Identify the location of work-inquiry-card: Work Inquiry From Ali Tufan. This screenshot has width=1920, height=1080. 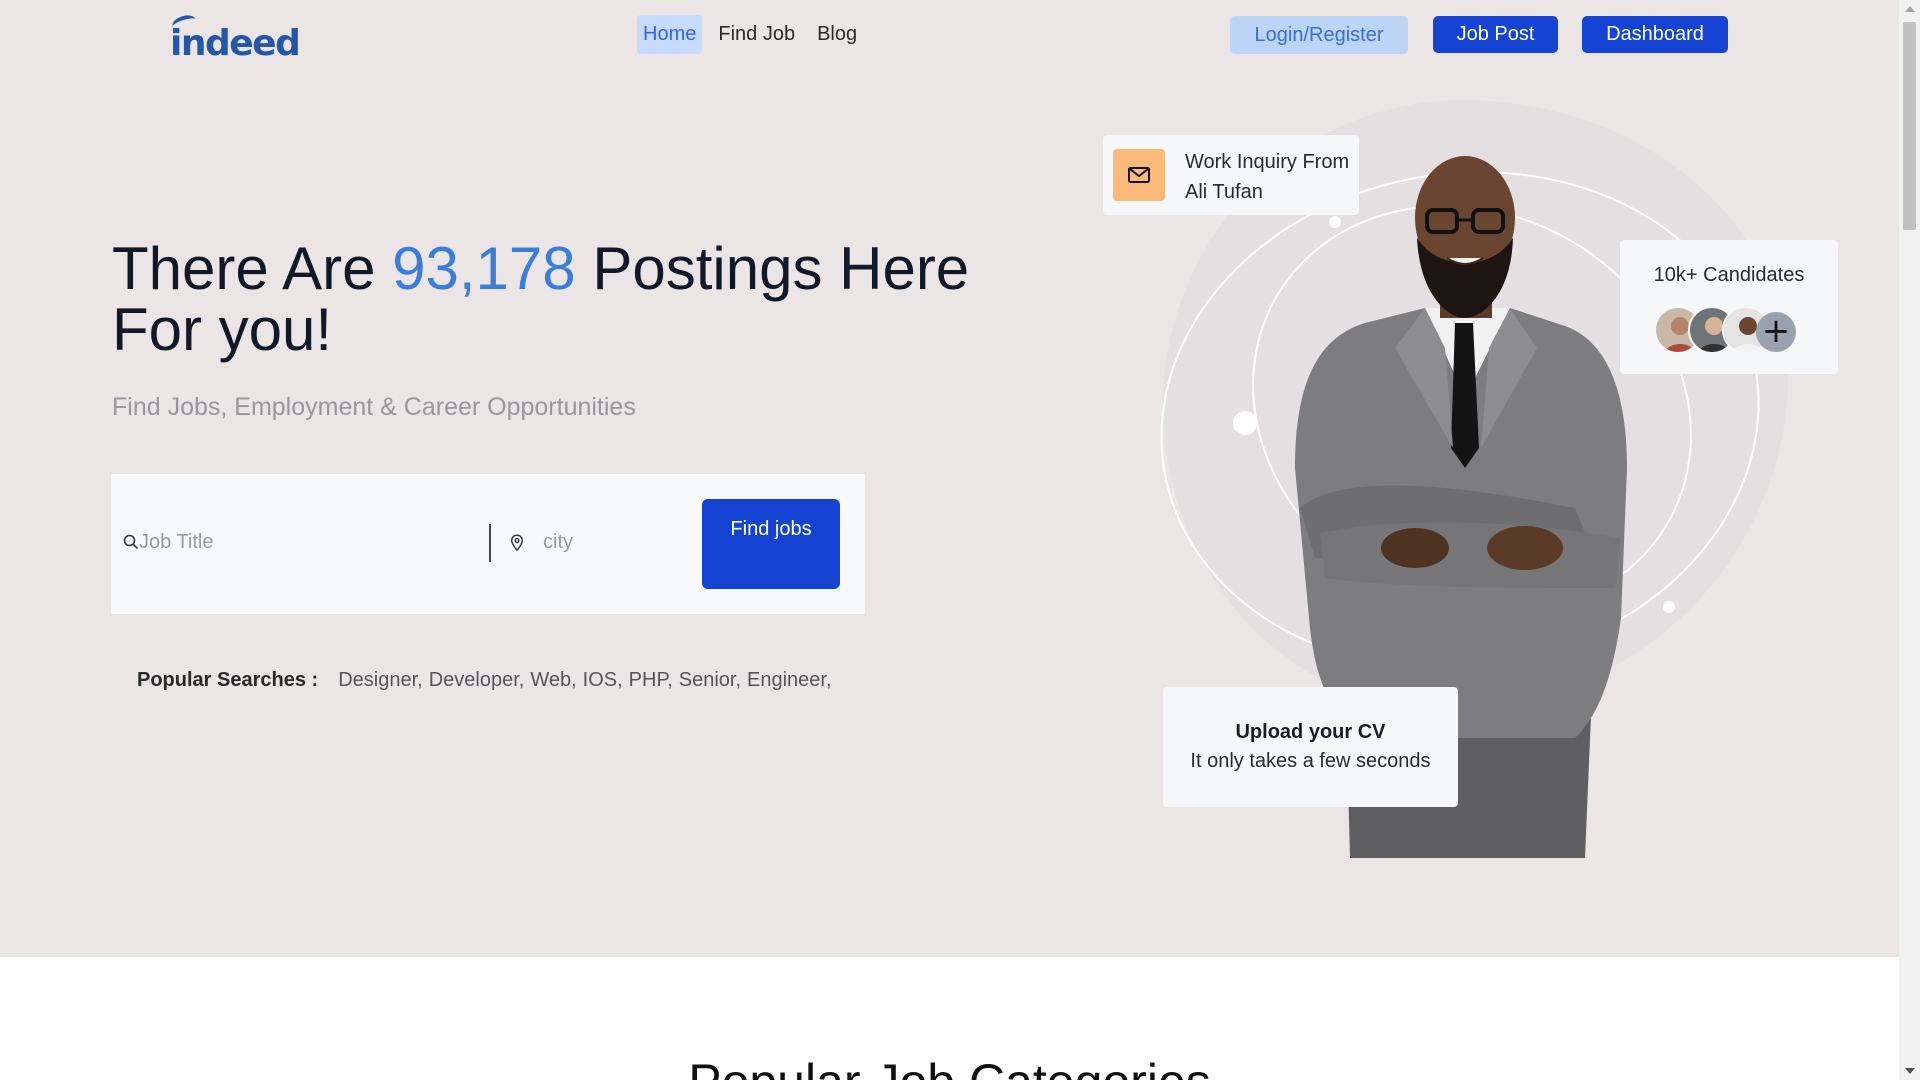
(1231, 175).